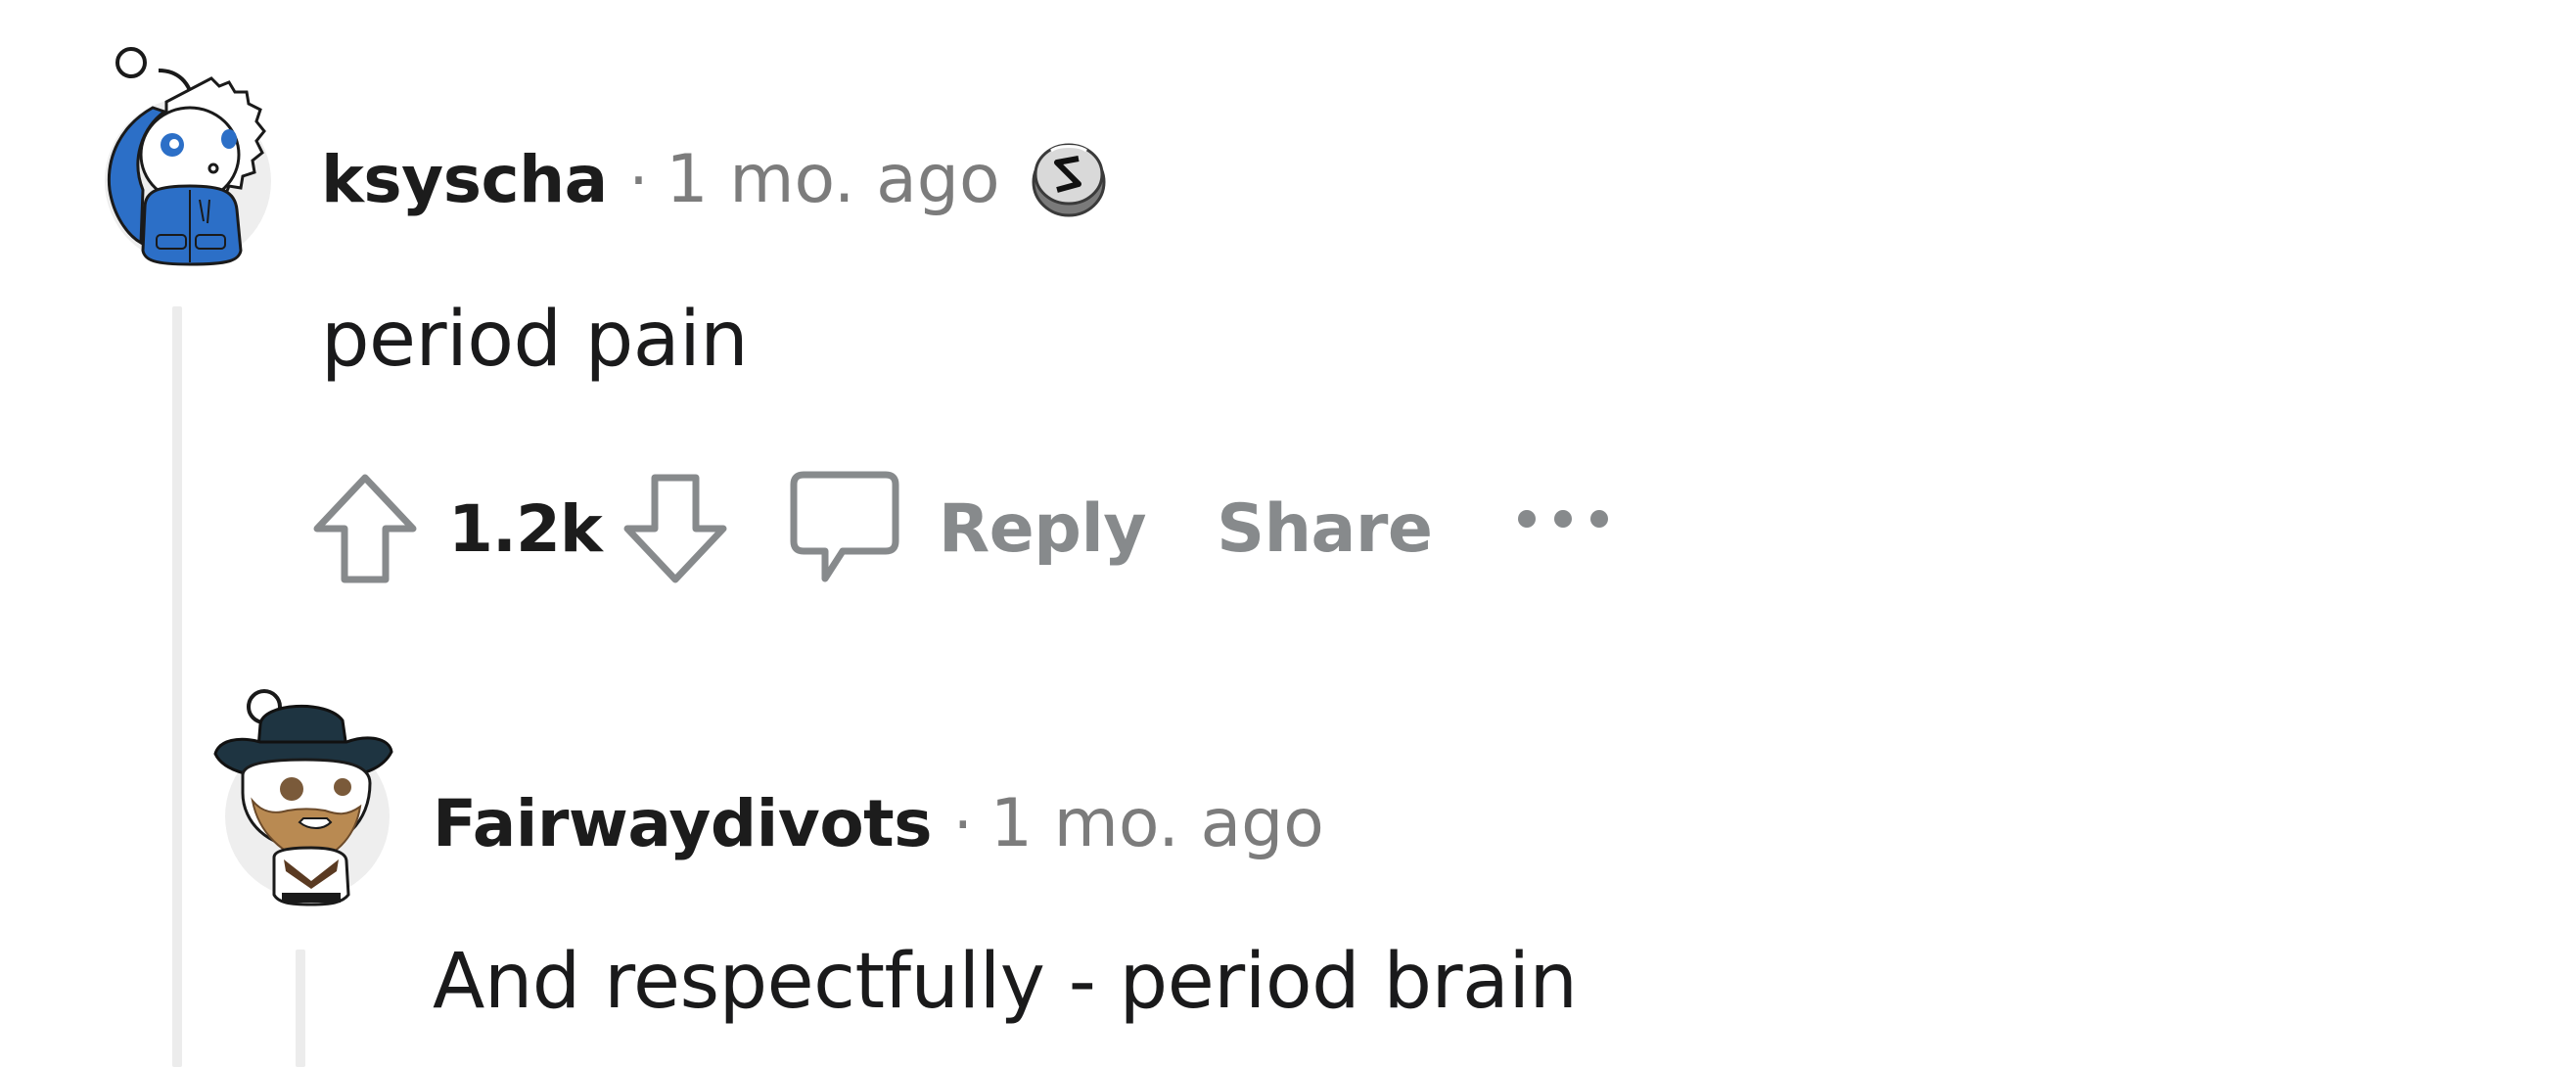 This screenshot has width=2576, height=1067. I want to click on downvote-arrow-icon, so click(675, 528).